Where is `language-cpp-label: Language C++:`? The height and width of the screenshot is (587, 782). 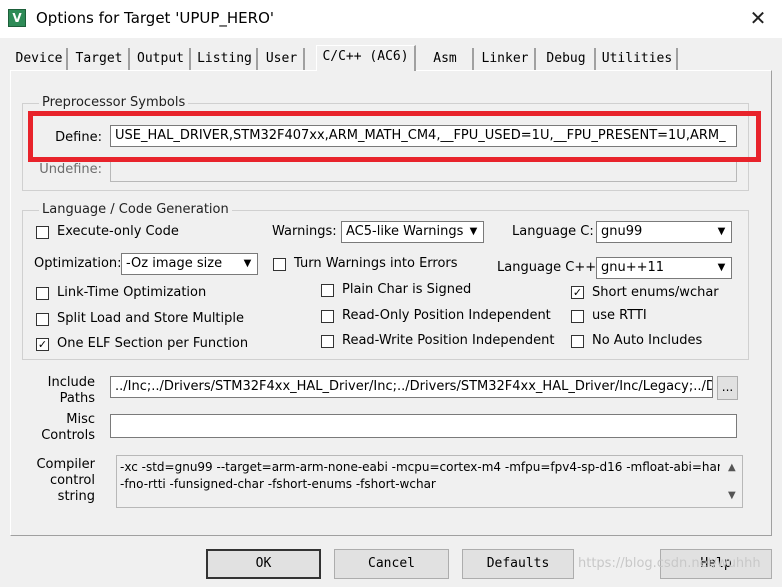 language-cpp-label: Language C++: is located at coordinates (549, 267).